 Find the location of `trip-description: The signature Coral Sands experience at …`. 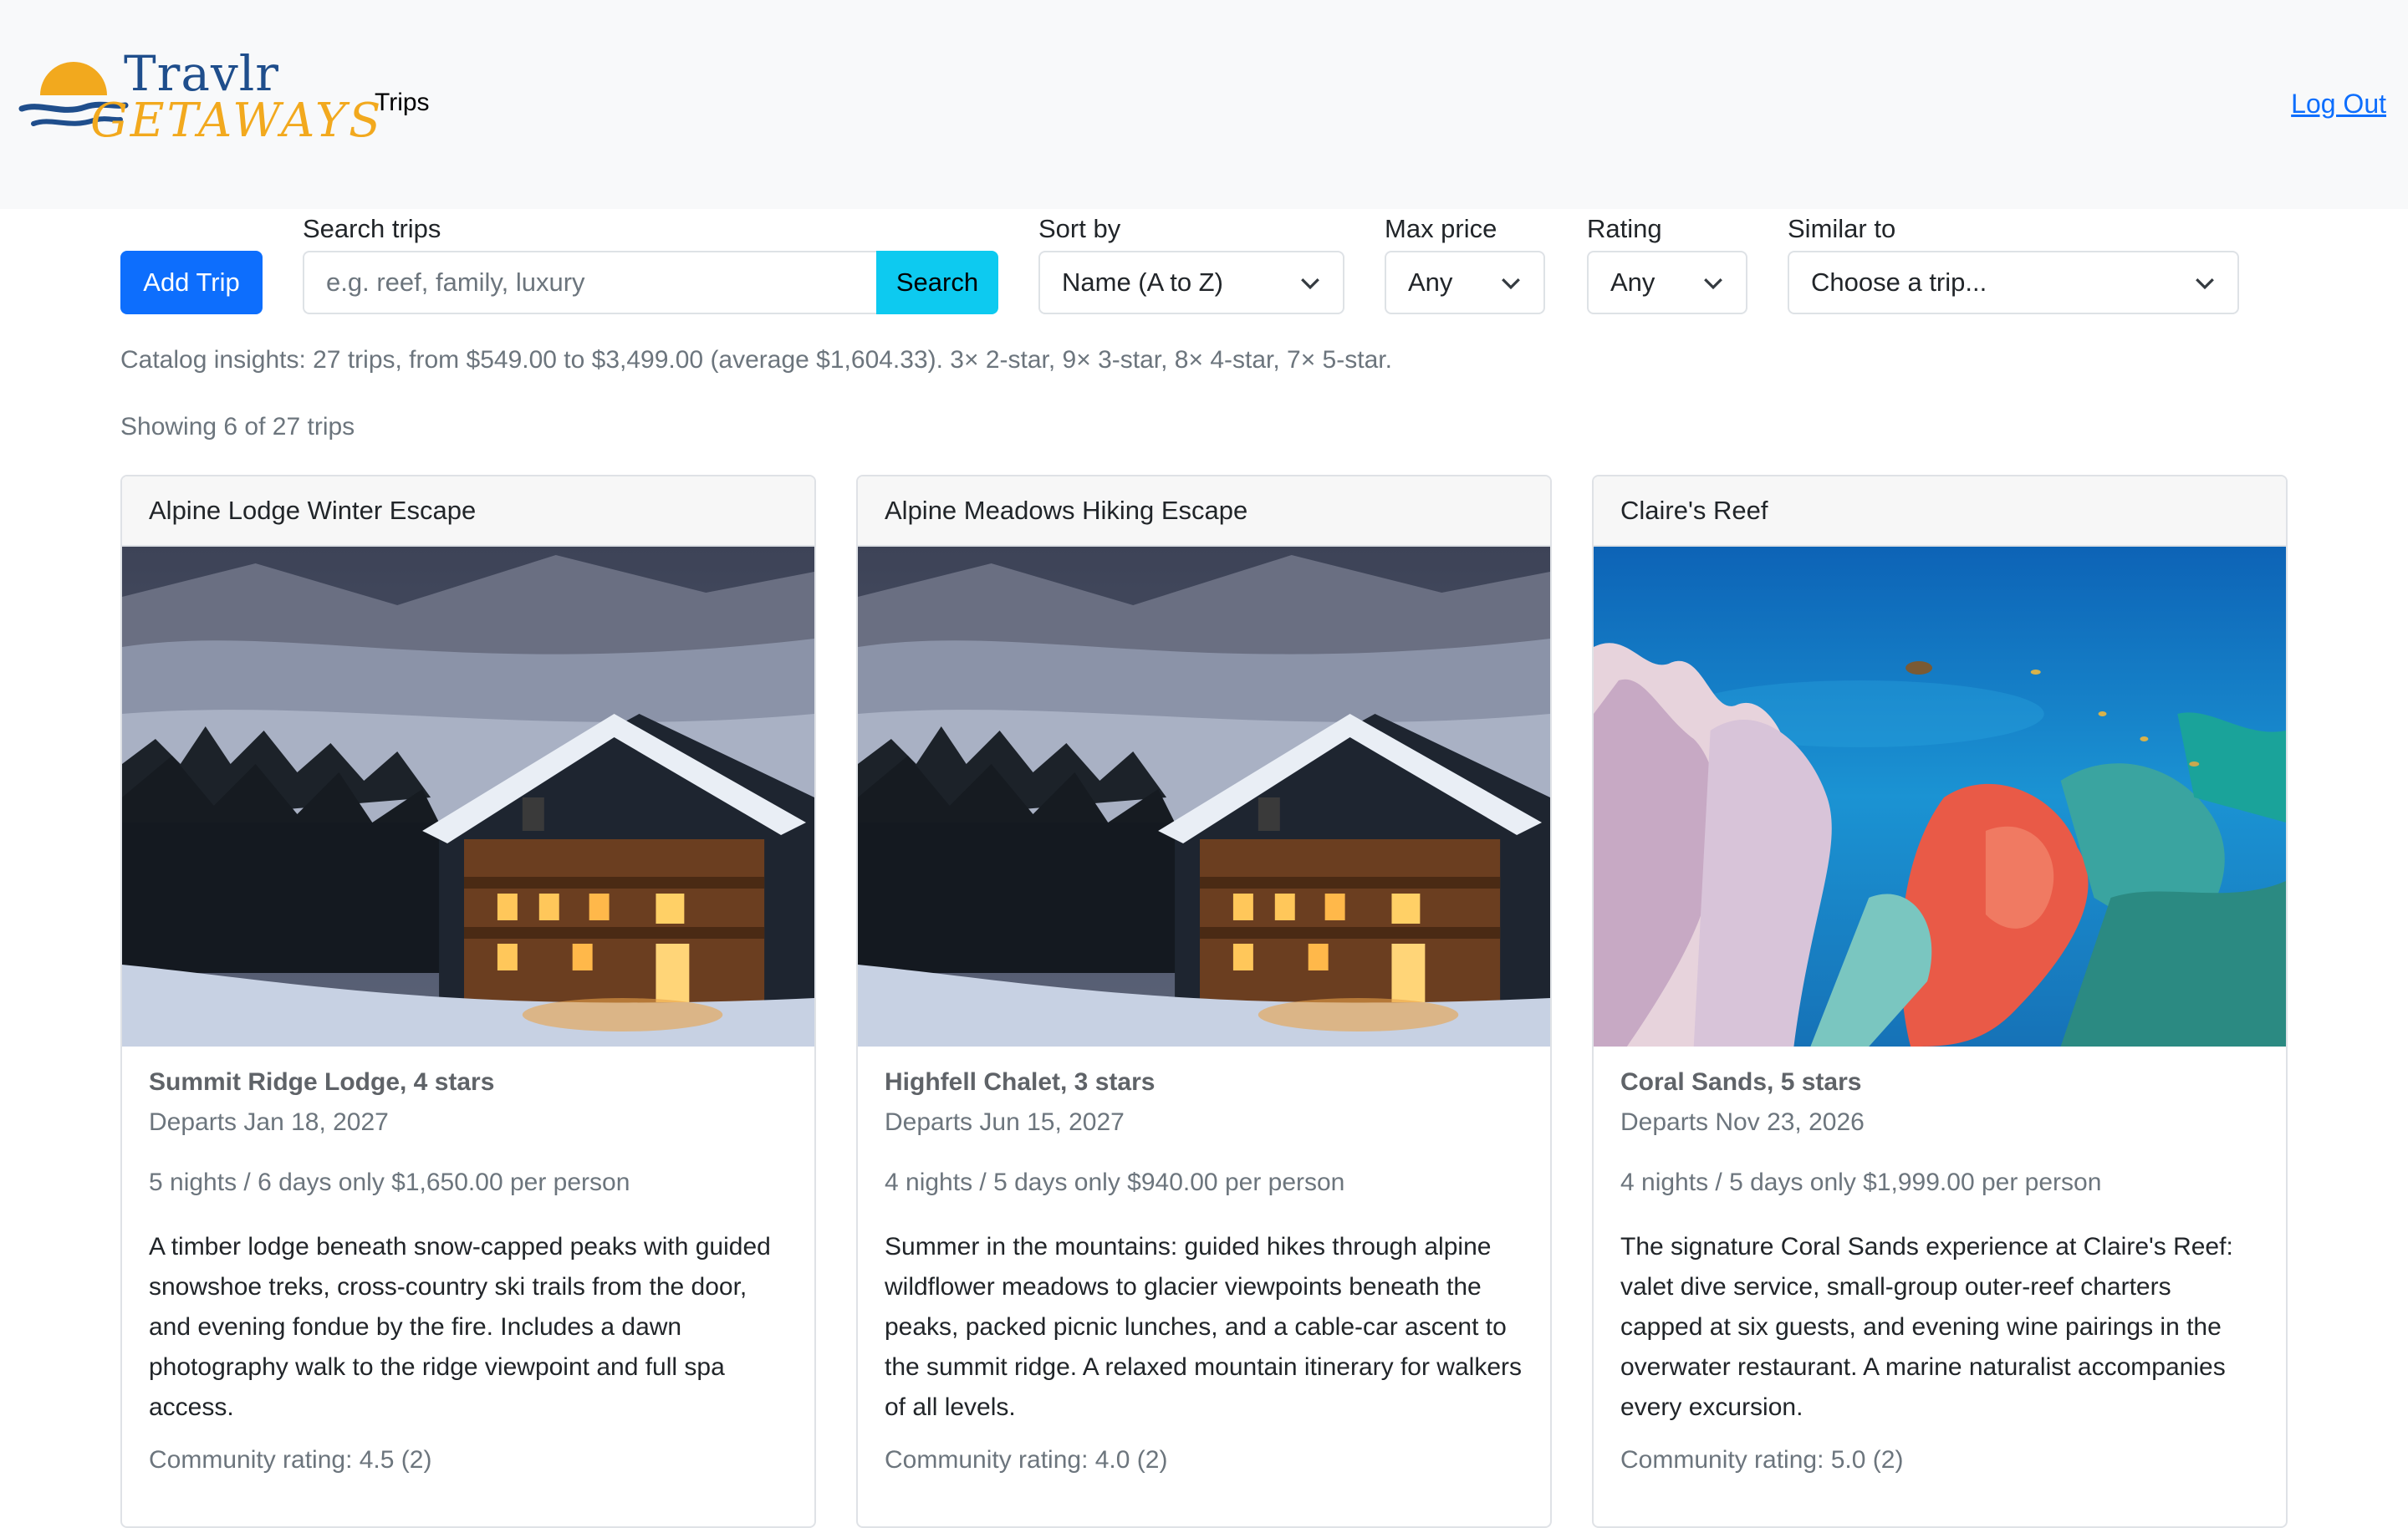

trip-description: The signature Coral Sands experience at … is located at coordinates (1926, 1327).